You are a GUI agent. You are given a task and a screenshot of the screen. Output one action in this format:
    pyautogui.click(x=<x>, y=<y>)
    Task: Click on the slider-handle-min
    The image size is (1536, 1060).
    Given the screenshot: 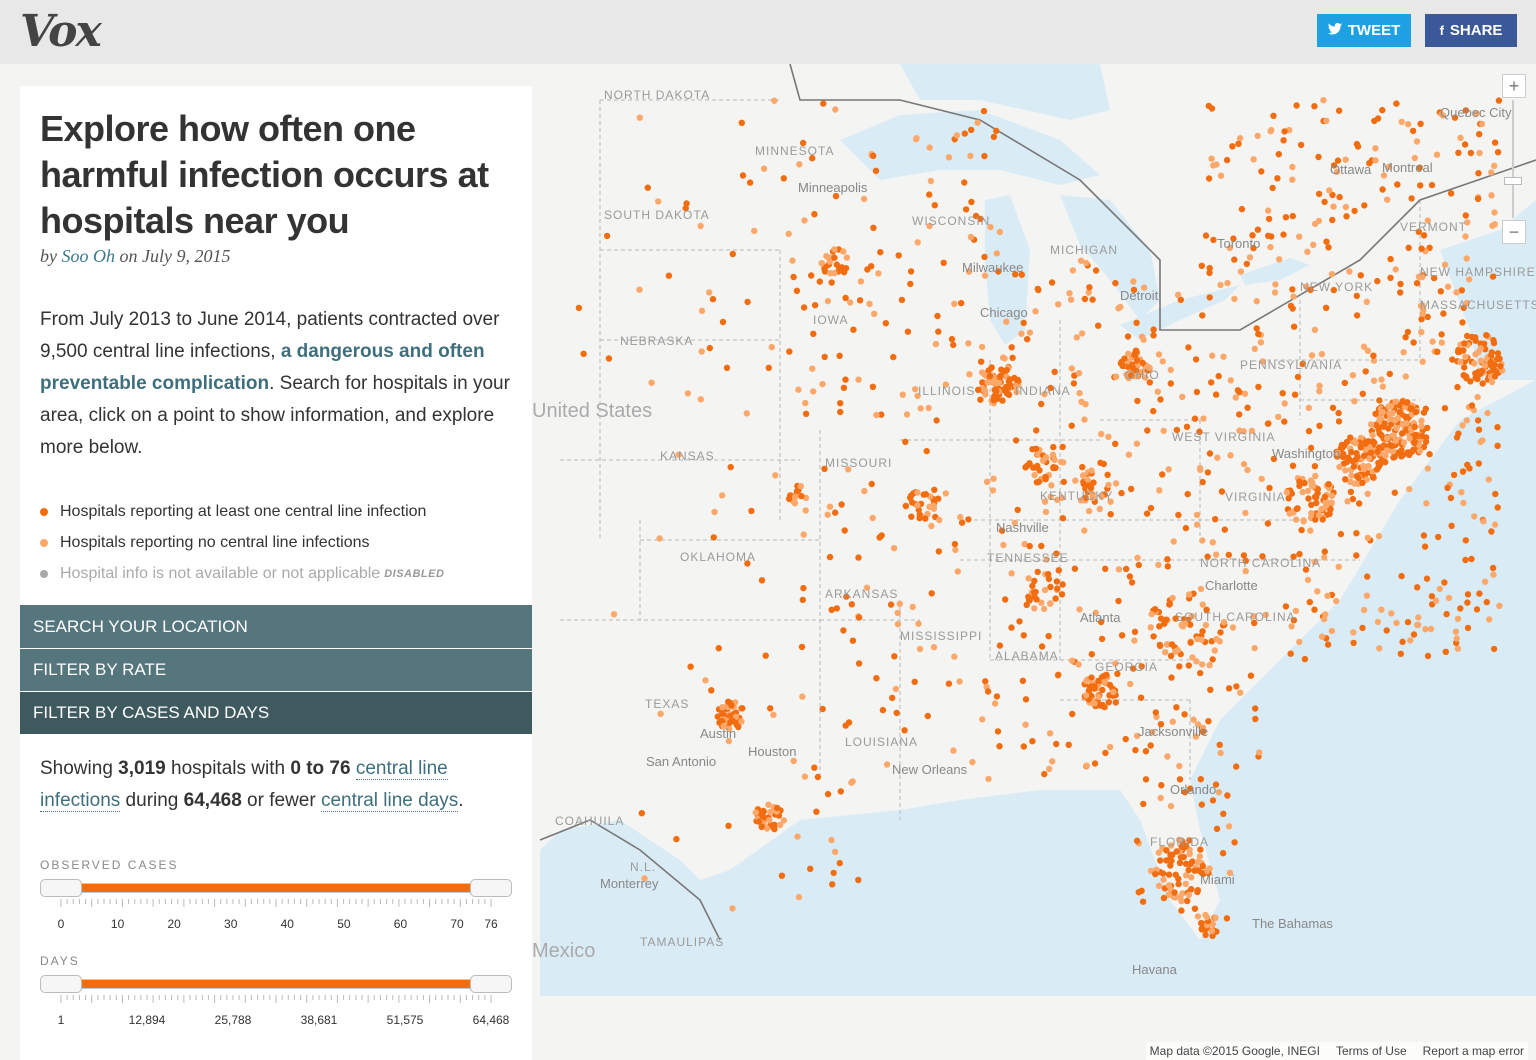 What is the action you would take?
    pyautogui.click(x=61, y=888)
    